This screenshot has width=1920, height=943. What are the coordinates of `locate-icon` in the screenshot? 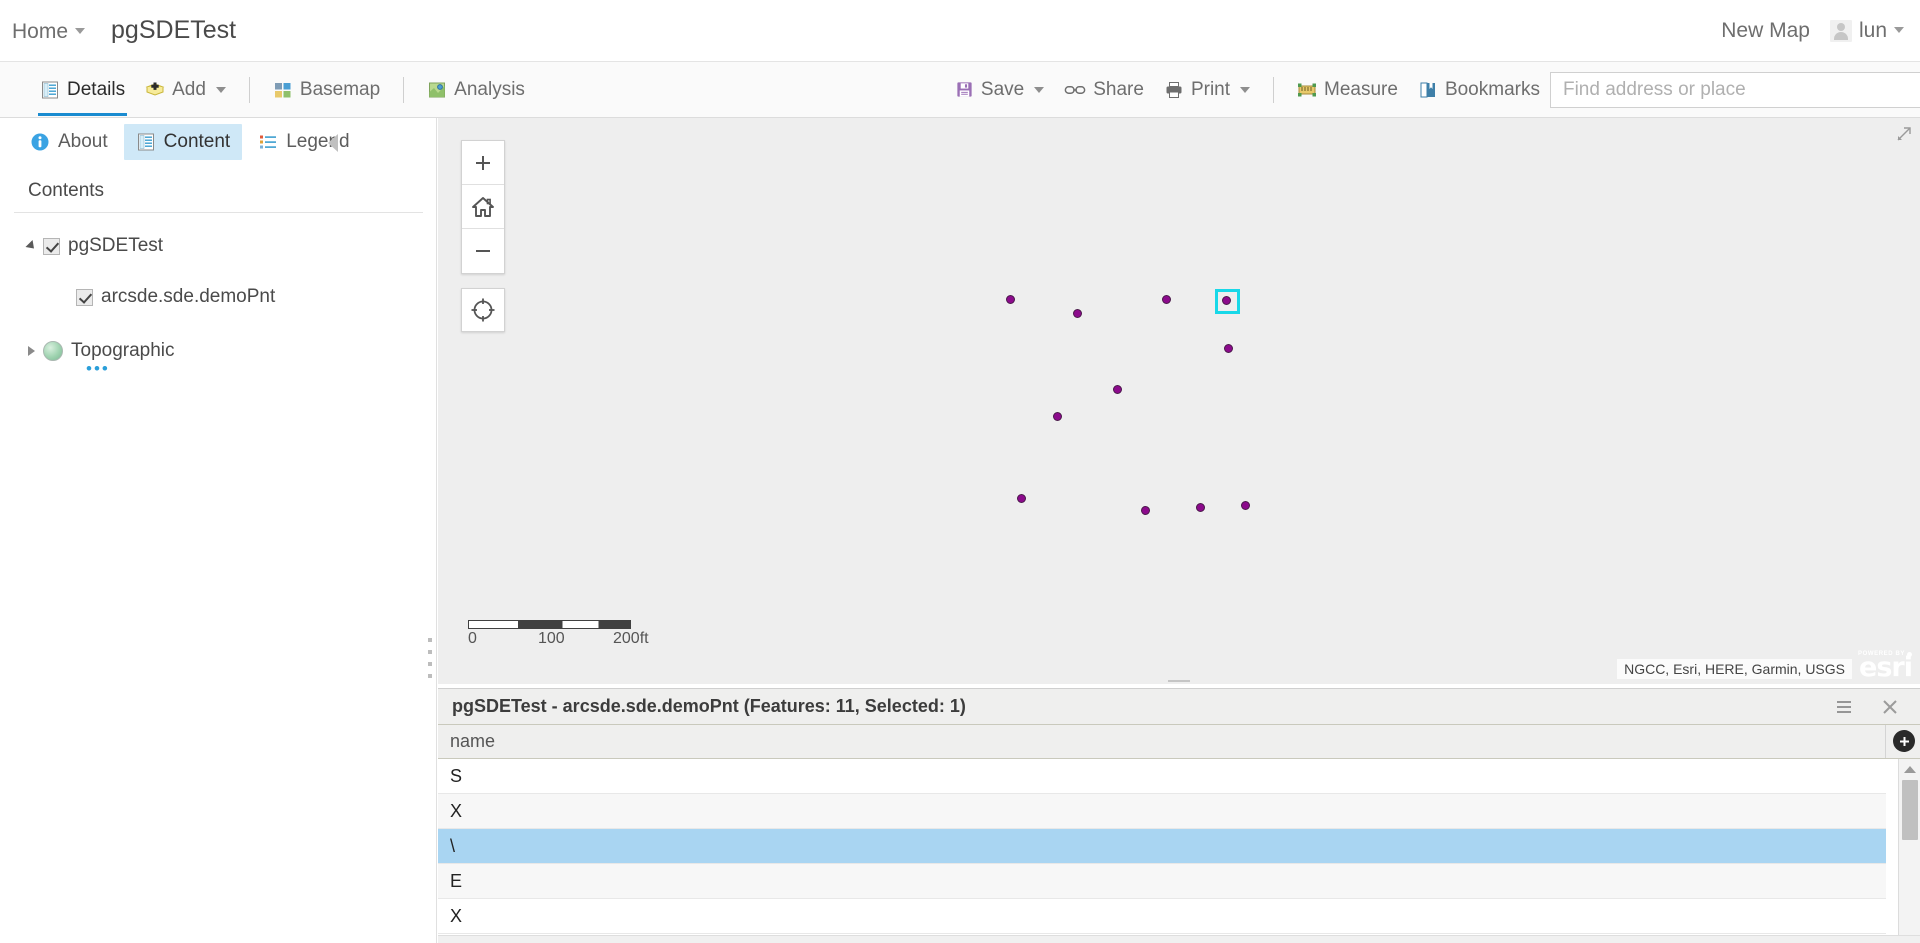 It's located at (483, 310).